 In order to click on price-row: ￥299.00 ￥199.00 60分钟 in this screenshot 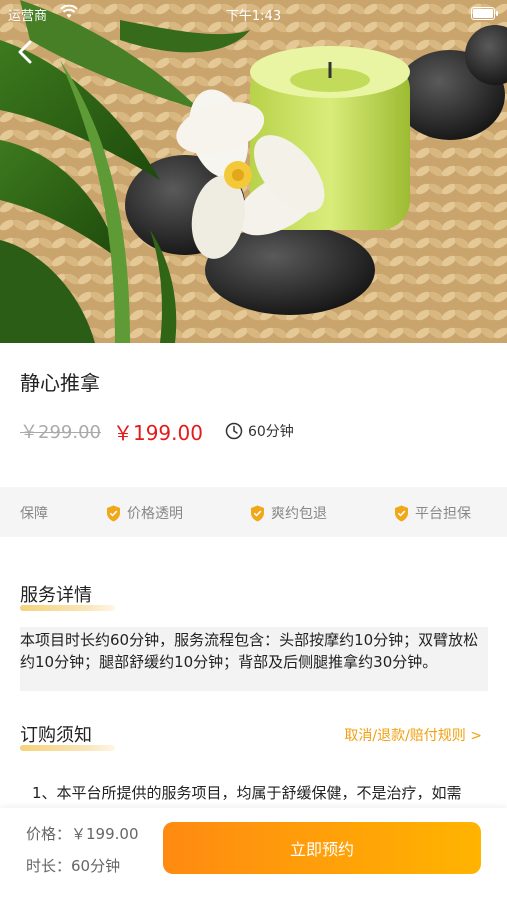, I will do `click(157, 431)`.